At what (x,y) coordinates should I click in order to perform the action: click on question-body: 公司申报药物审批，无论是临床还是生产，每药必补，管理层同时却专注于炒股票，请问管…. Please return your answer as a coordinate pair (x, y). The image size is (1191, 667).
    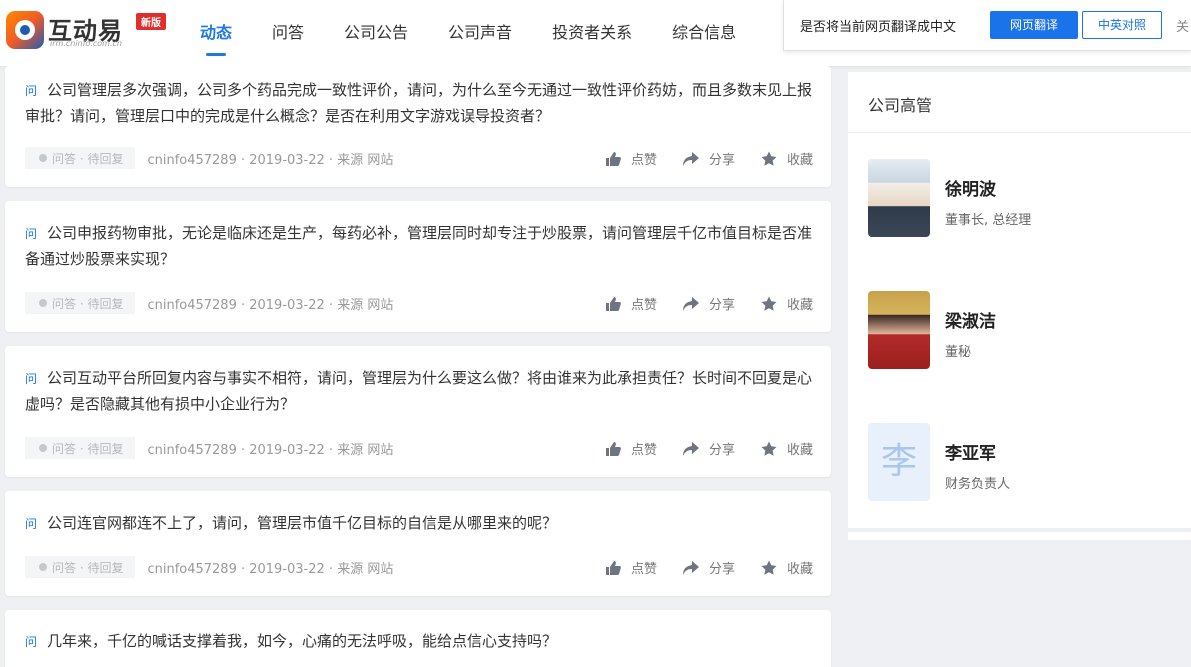
    Looking at the image, I should click on (419, 246).